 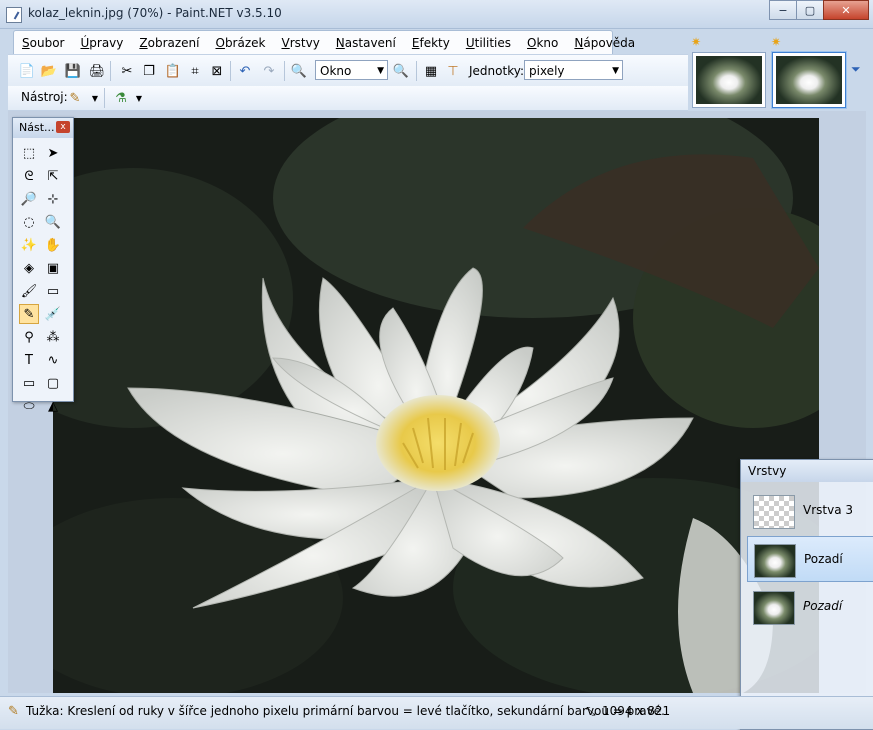 What do you see at coordinates (43, 43) in the screenshot?
I see `menu-item: Soubor` at bounding box center [43, 43].